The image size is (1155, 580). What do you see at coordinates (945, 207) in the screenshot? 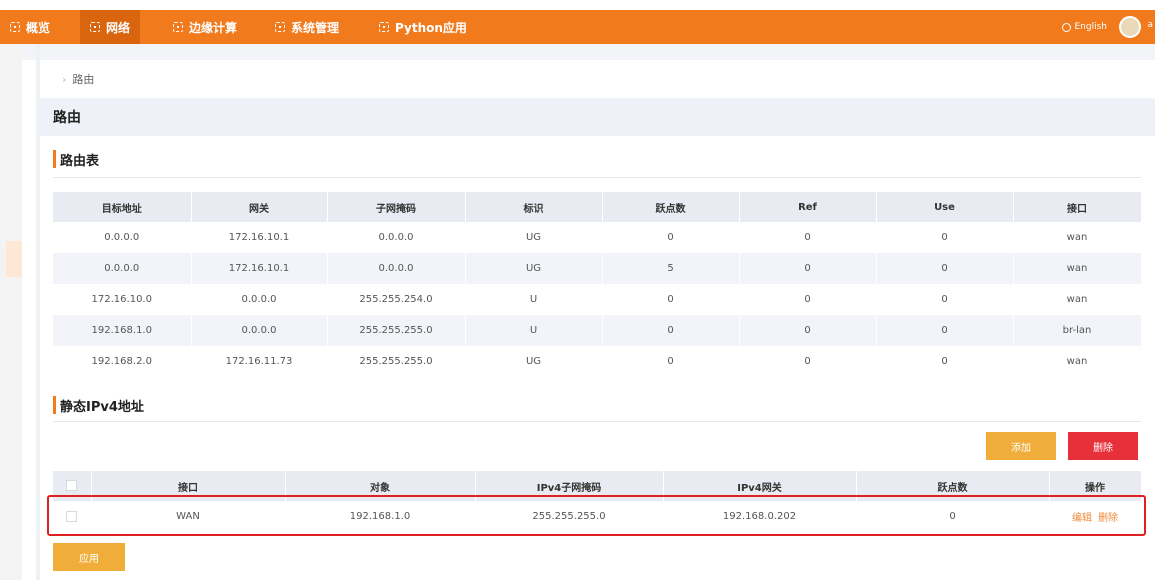
I see `column-header: Use` at bounding box center [945, 207].